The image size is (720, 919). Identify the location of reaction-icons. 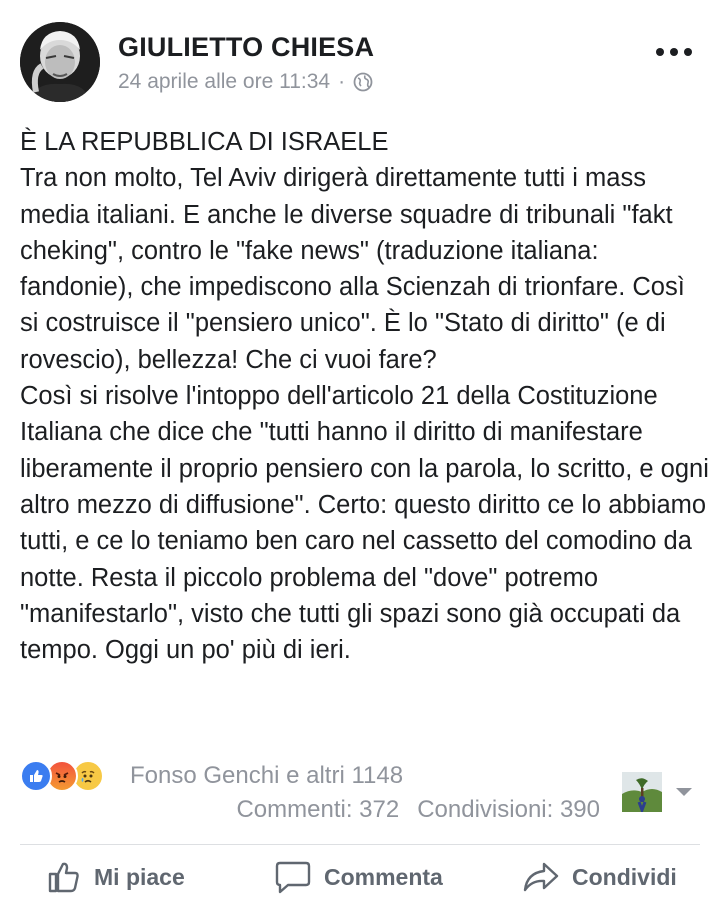
(62, 776).